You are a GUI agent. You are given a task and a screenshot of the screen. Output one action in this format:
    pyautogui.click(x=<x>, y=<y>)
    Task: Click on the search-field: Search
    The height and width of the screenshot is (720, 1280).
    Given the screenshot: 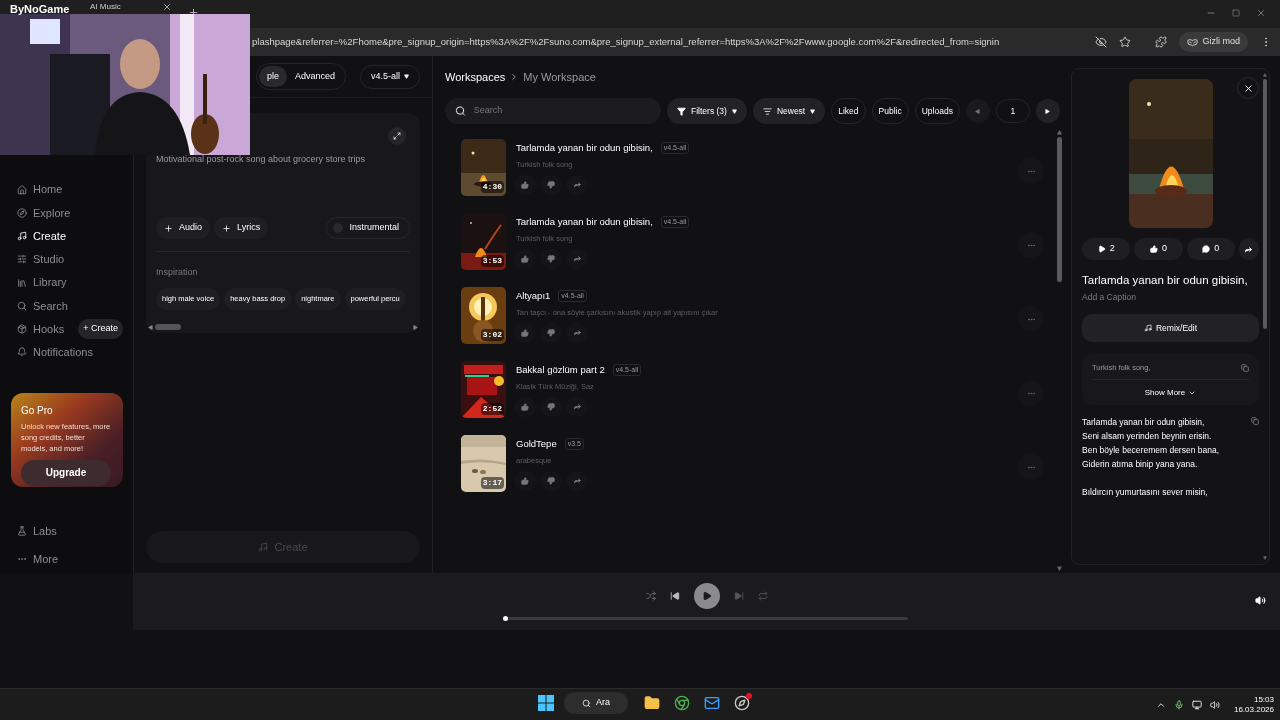 What is the action you would take?
    pyautogui.click(x=553, y=111)
    